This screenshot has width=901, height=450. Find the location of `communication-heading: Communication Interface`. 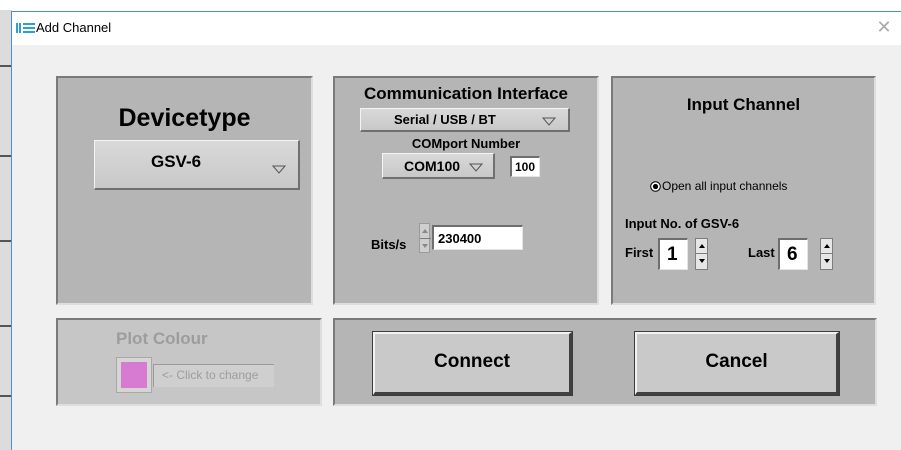

communication-heading: Communication Interface is located at coordinates (466, 93).